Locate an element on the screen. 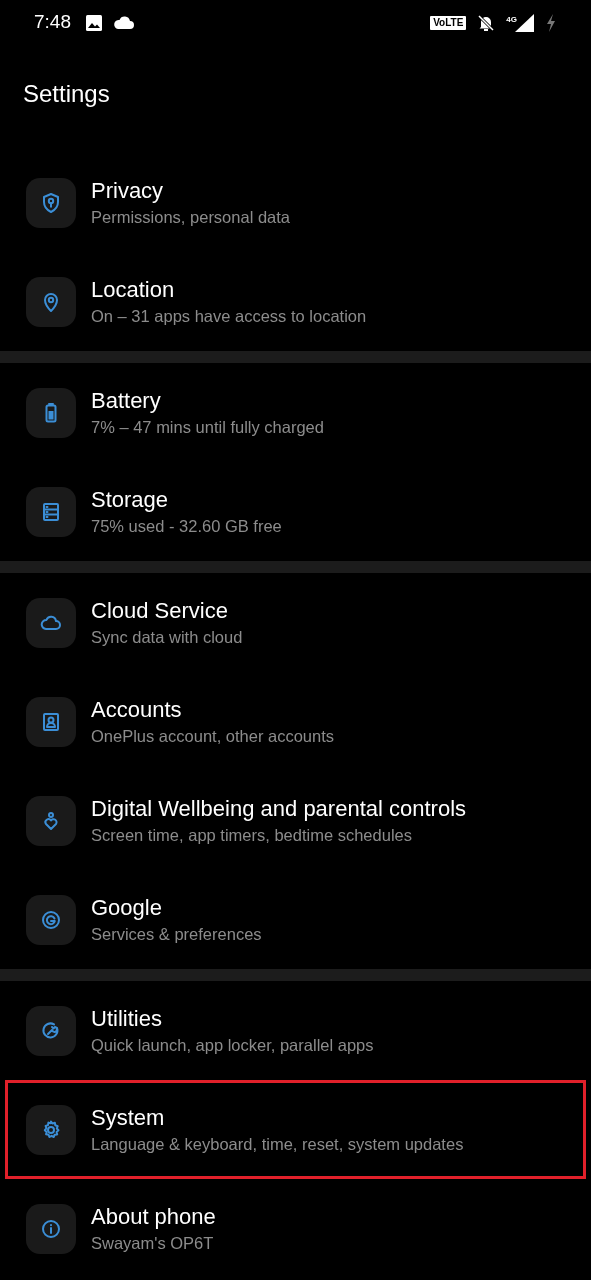  item-subtitle: Services & preferences is located at coordinates (176, 934).